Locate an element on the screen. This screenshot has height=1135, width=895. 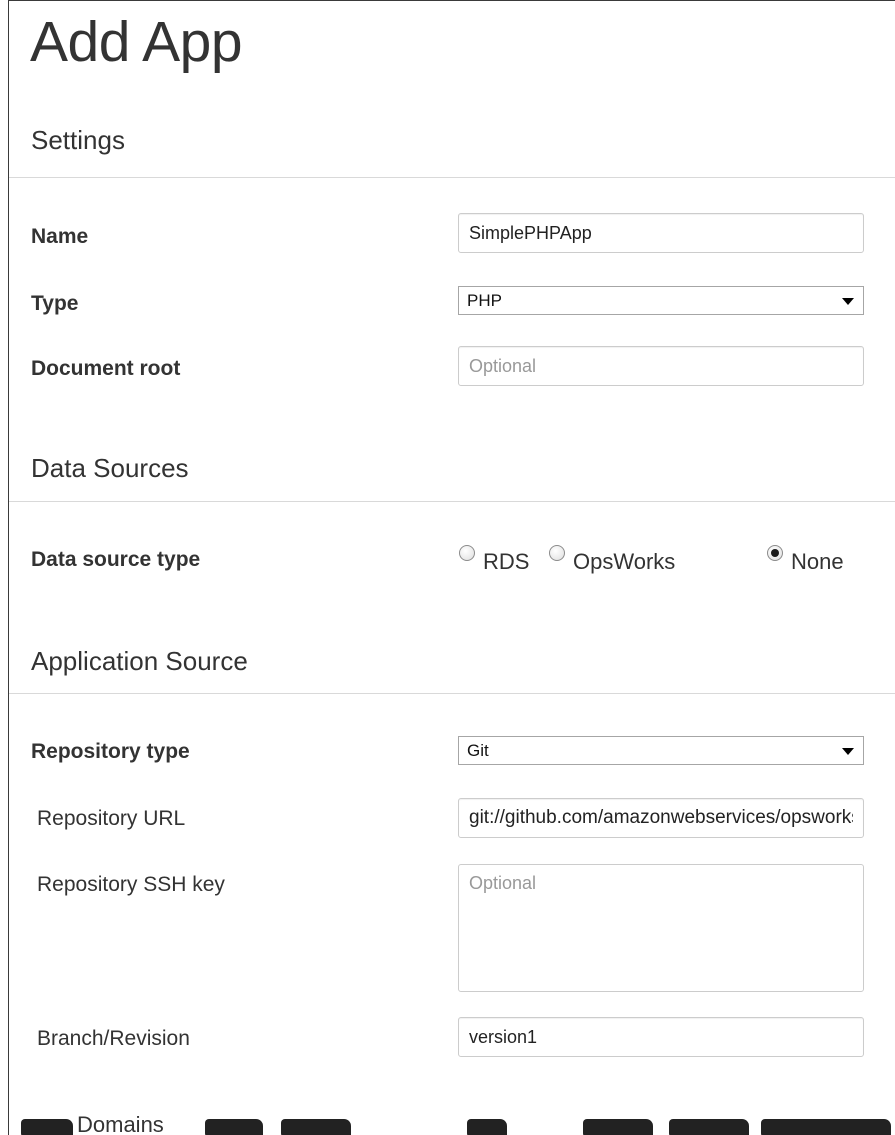
domains-section-title-partial: Domains is located at coordinates (120, 1123).